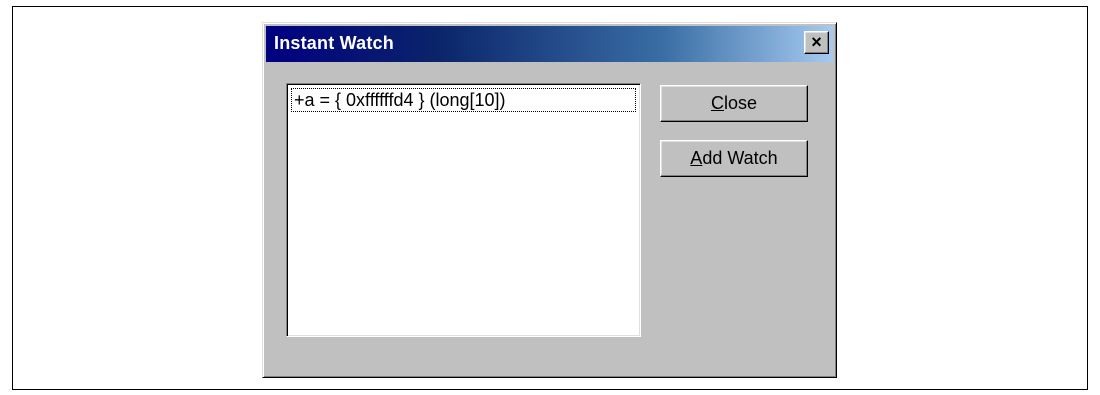  I want to click on close-button-accel: C, so click(717, 103).